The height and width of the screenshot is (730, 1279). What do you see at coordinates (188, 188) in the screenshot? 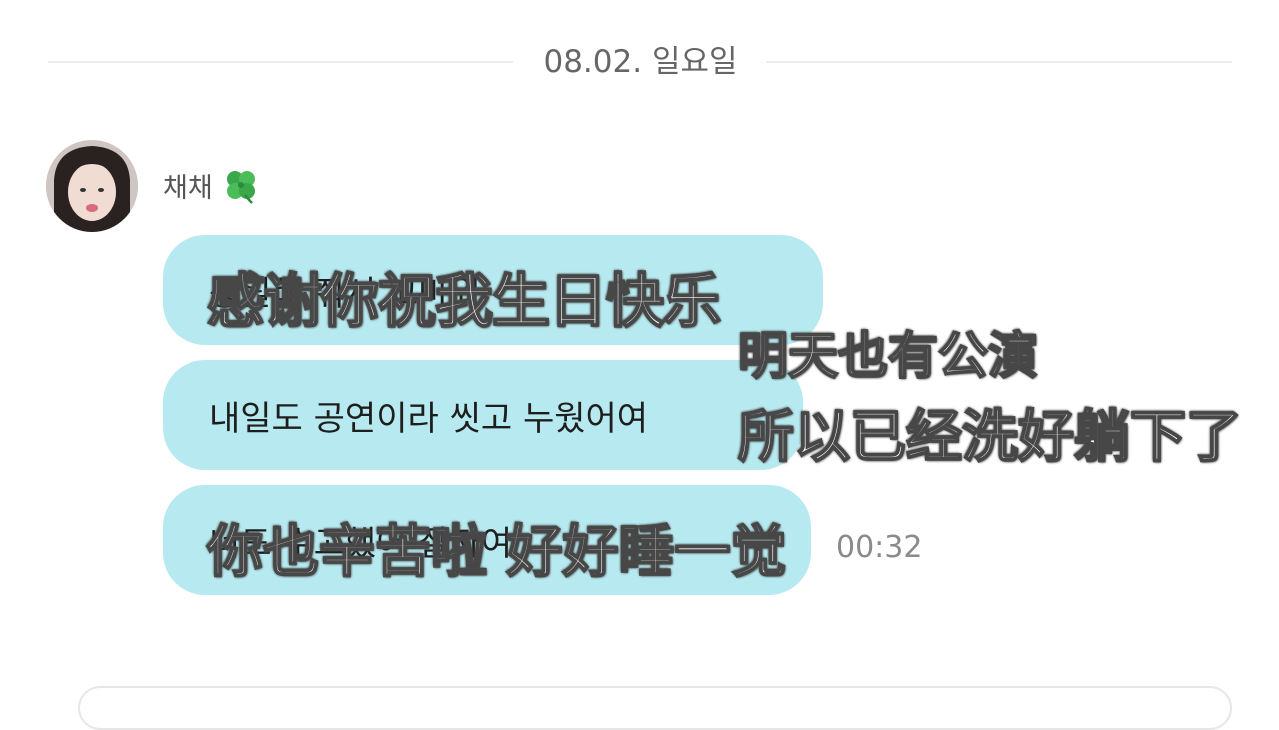
I see `sender-name: 채채` at bounding box center [188, 188].